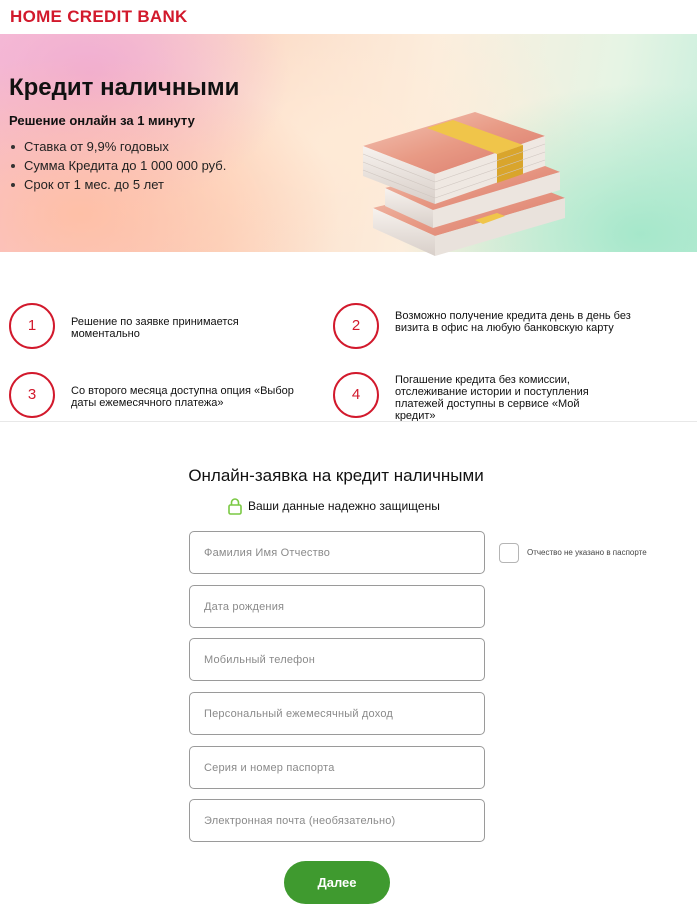 The height and width of the screenshot is (919, 697). What do you see at coordinates (463, 184) in the screenshot?
I see `money-stack-illustration` at bounding box center [463, 184].